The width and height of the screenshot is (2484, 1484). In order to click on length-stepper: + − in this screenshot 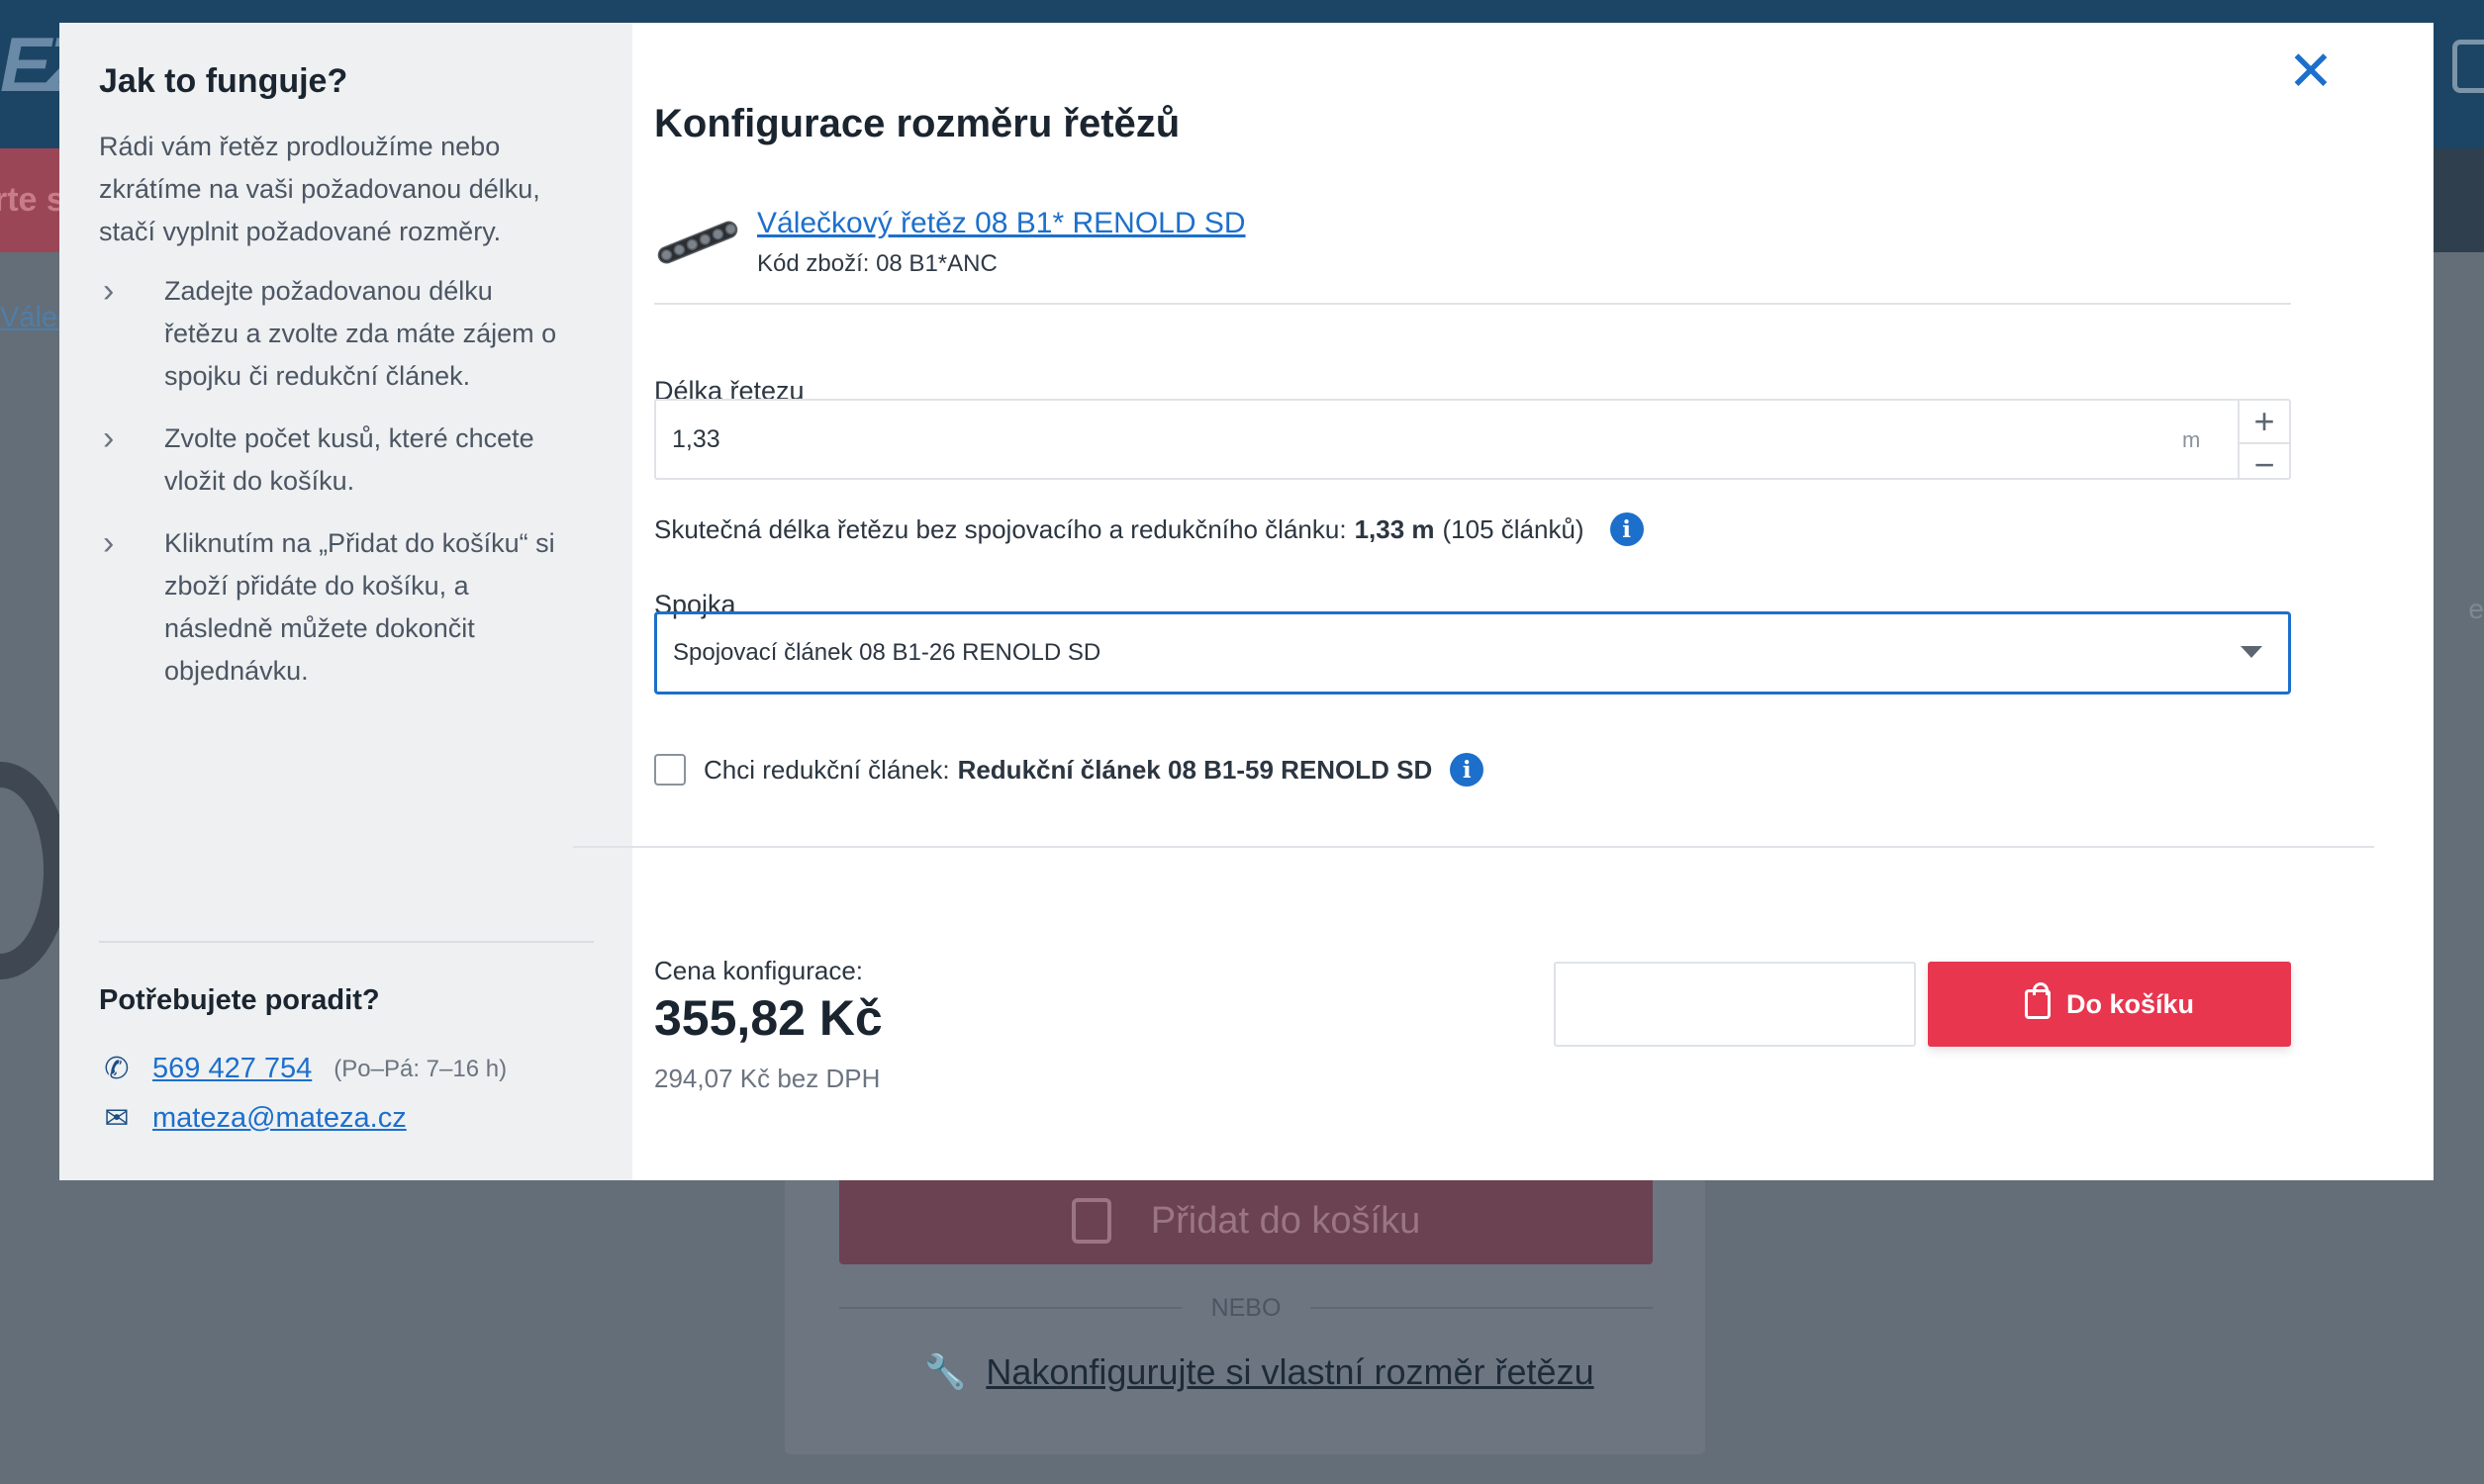, I will do `click(2264, 443)`.